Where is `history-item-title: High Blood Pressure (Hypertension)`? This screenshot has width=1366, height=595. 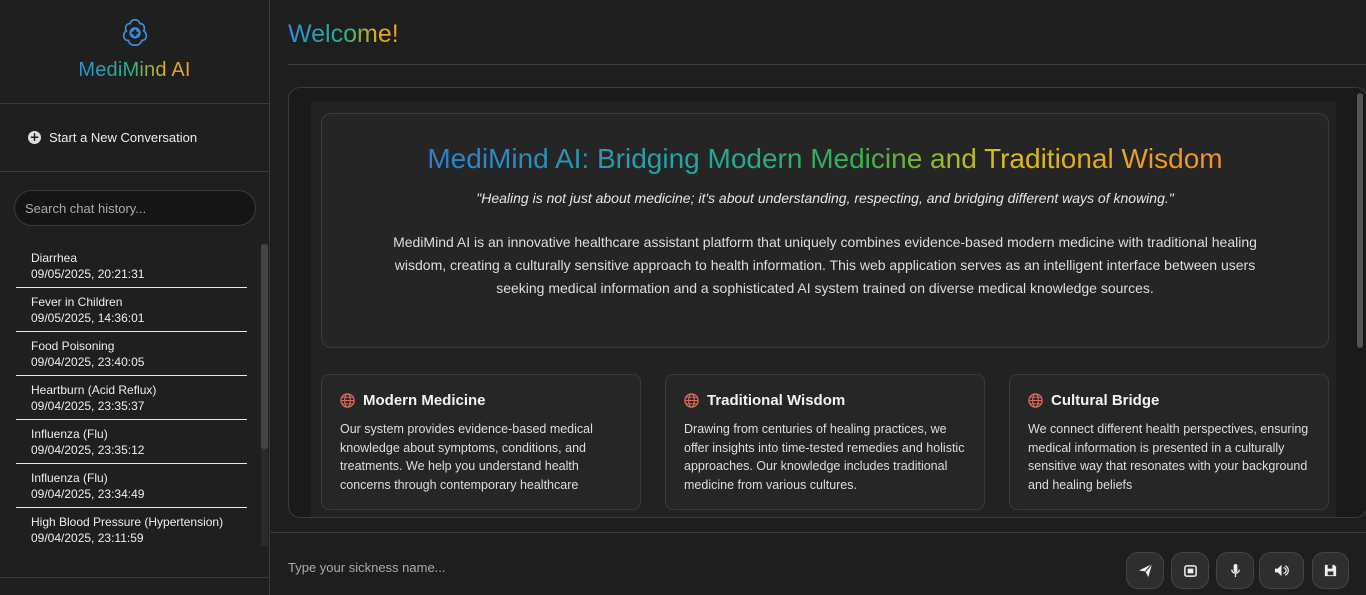 history-item-title: High Blood Pressure (Hypertension) is located at coordinates (127, 522).